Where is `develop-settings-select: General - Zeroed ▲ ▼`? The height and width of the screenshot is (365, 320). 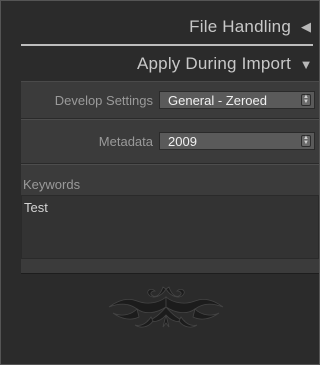 develop-settings-select: General - Zeroed ▲ ▼ is located at coordinates (237, 100).